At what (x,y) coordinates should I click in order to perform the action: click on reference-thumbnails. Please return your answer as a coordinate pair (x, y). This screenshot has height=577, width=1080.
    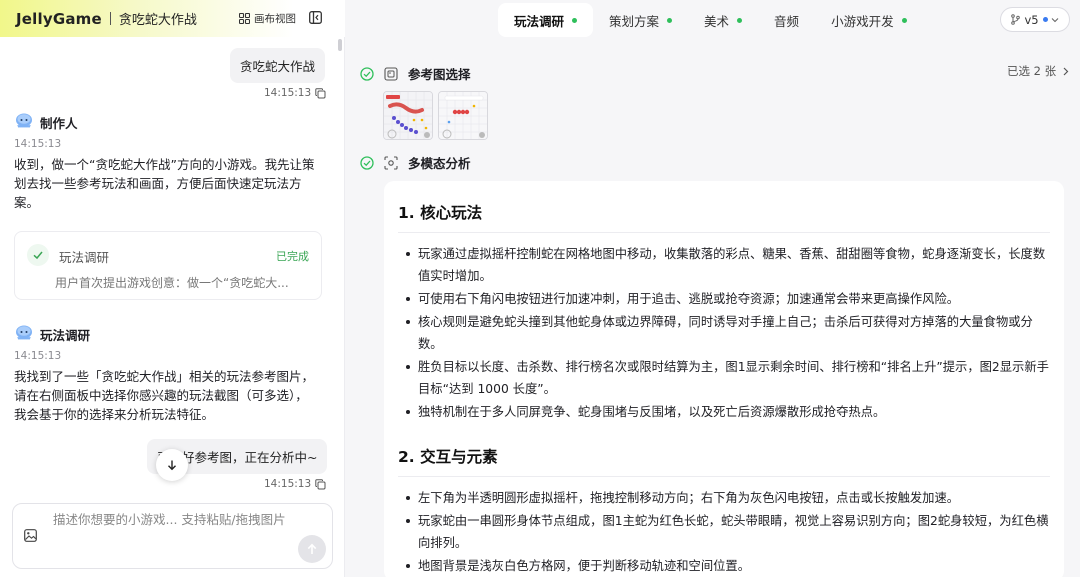
    Looking at the image, I should click on (438, 115).